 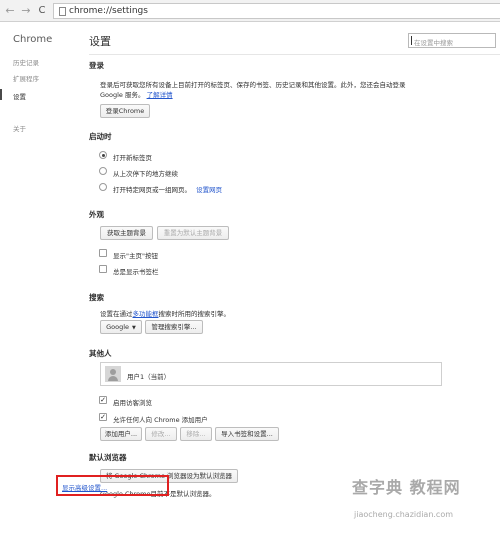 What do you see at coordinates (126, 233) in the screenshot?
I see `get-themes-button: 获取主题背景` at bounding box center [126, 233].